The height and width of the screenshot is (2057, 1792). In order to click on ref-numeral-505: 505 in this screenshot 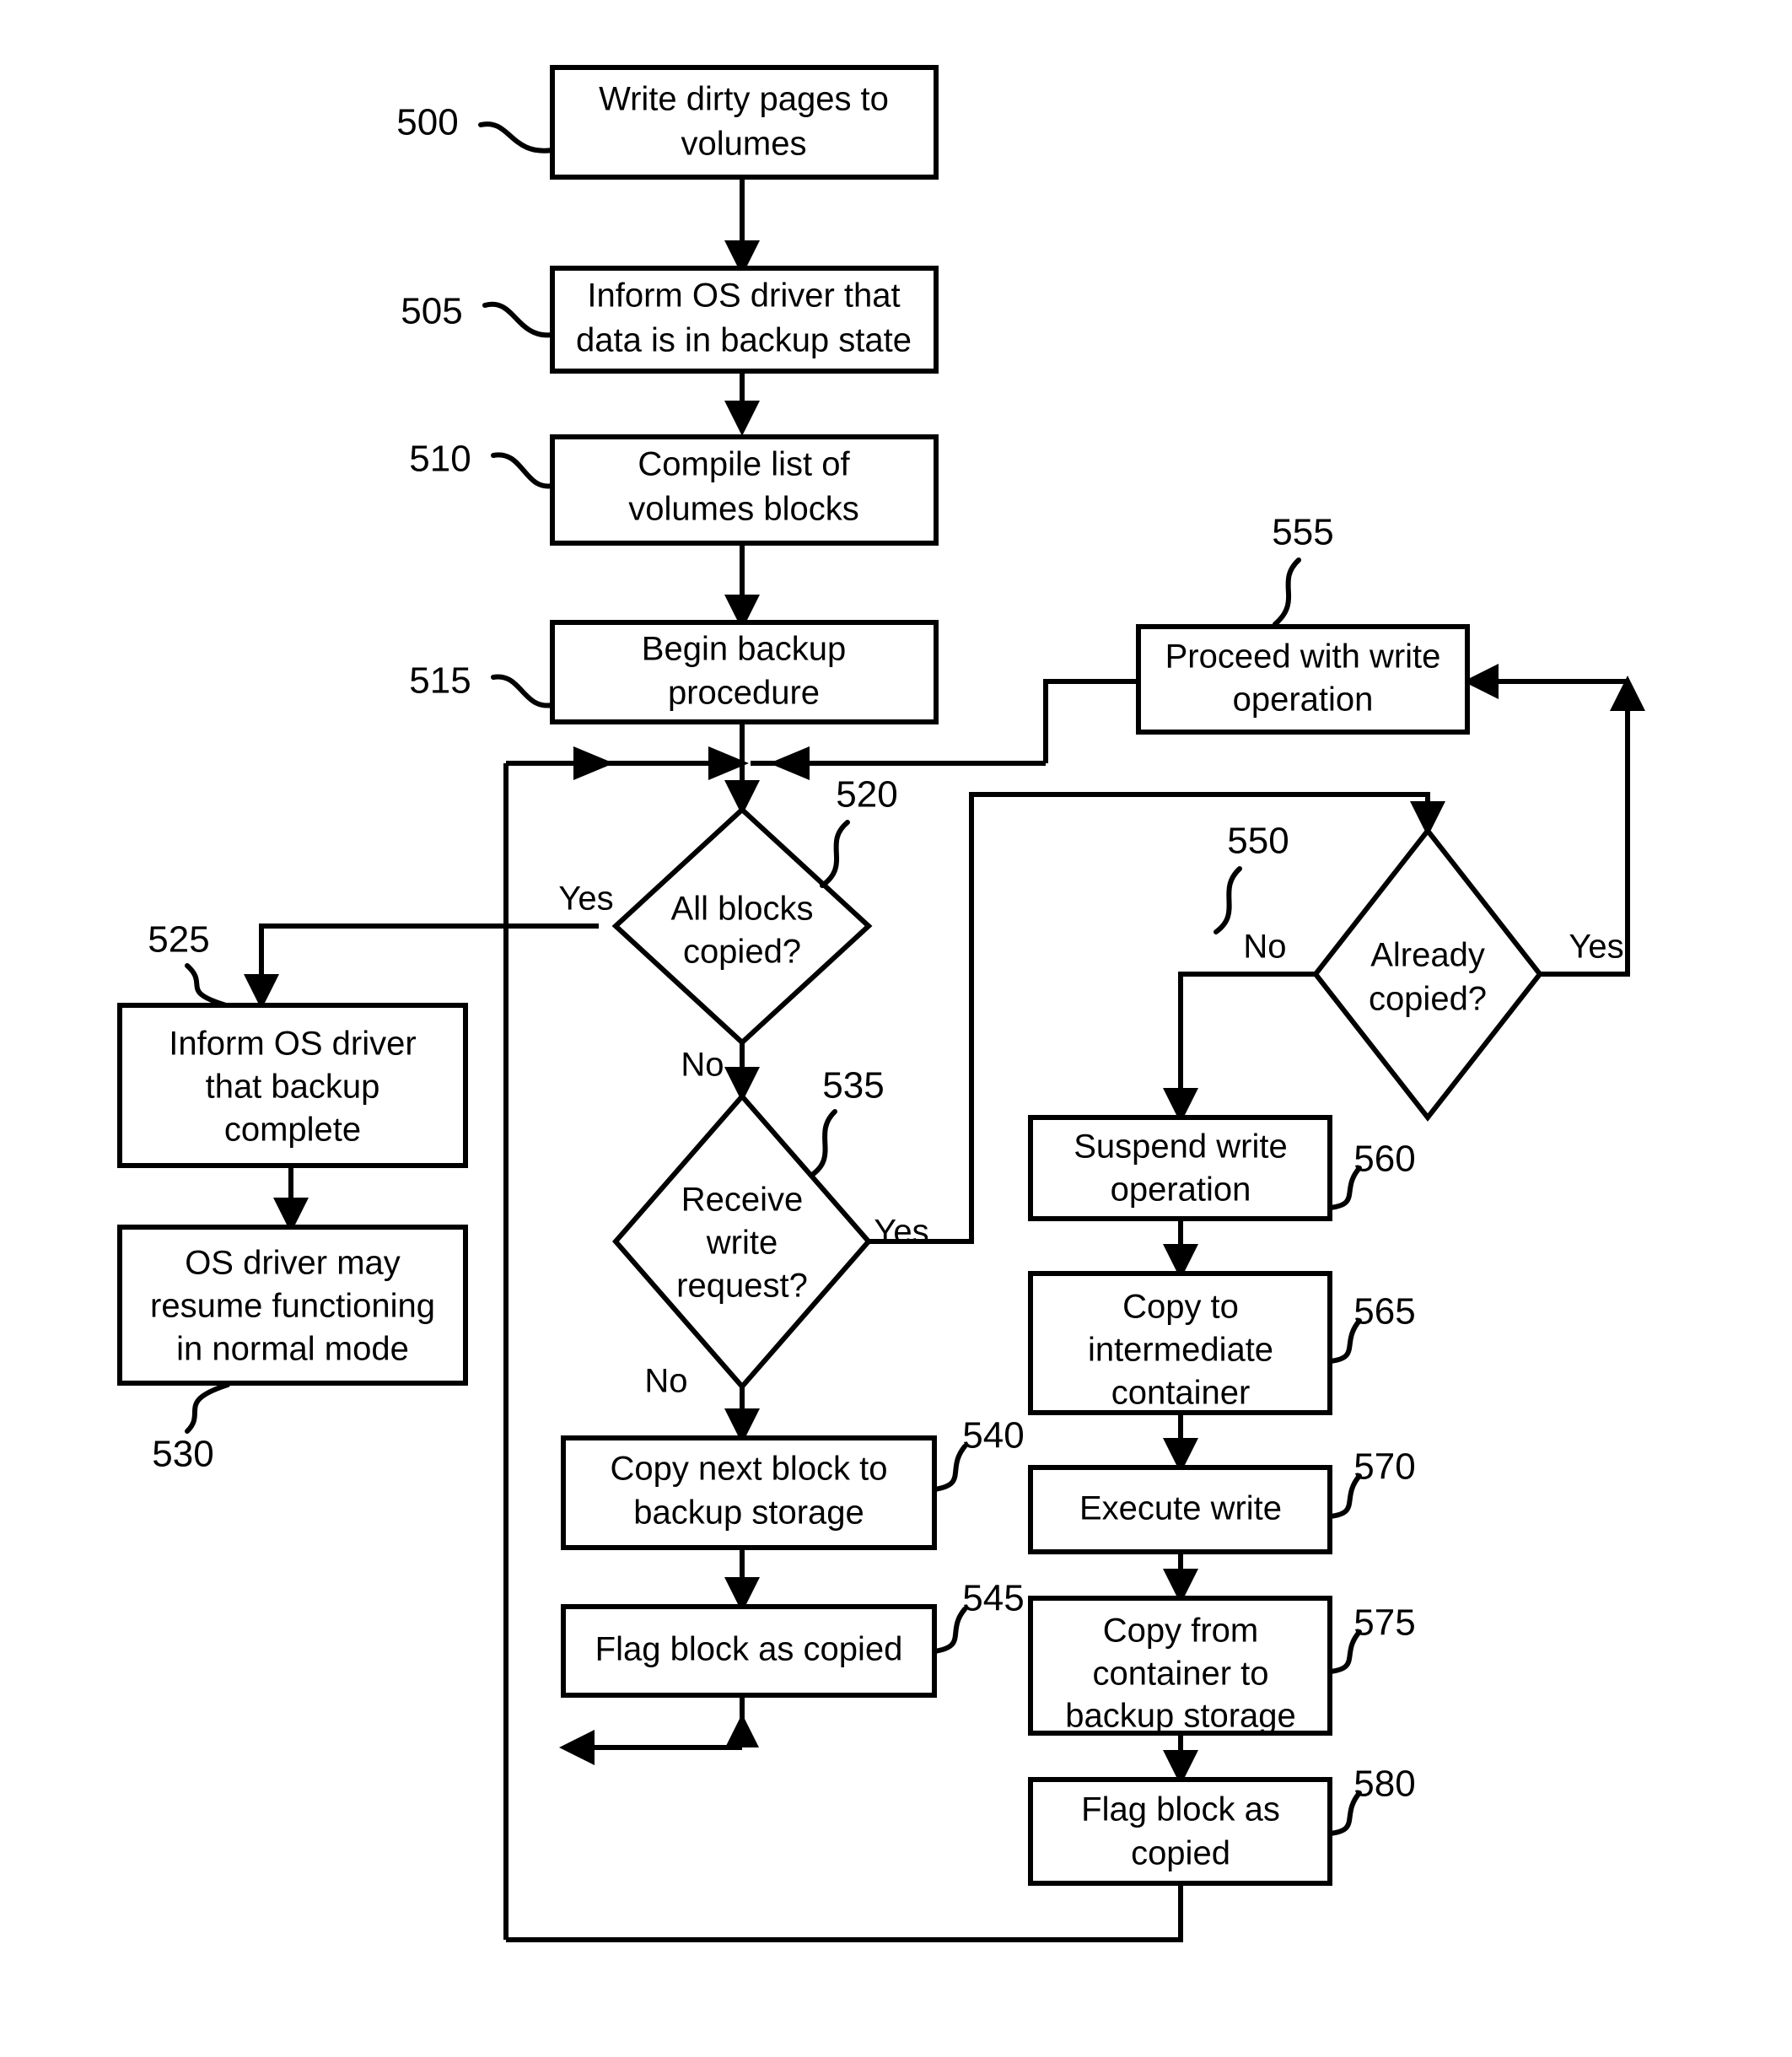, I will do `click(431, 311)`.